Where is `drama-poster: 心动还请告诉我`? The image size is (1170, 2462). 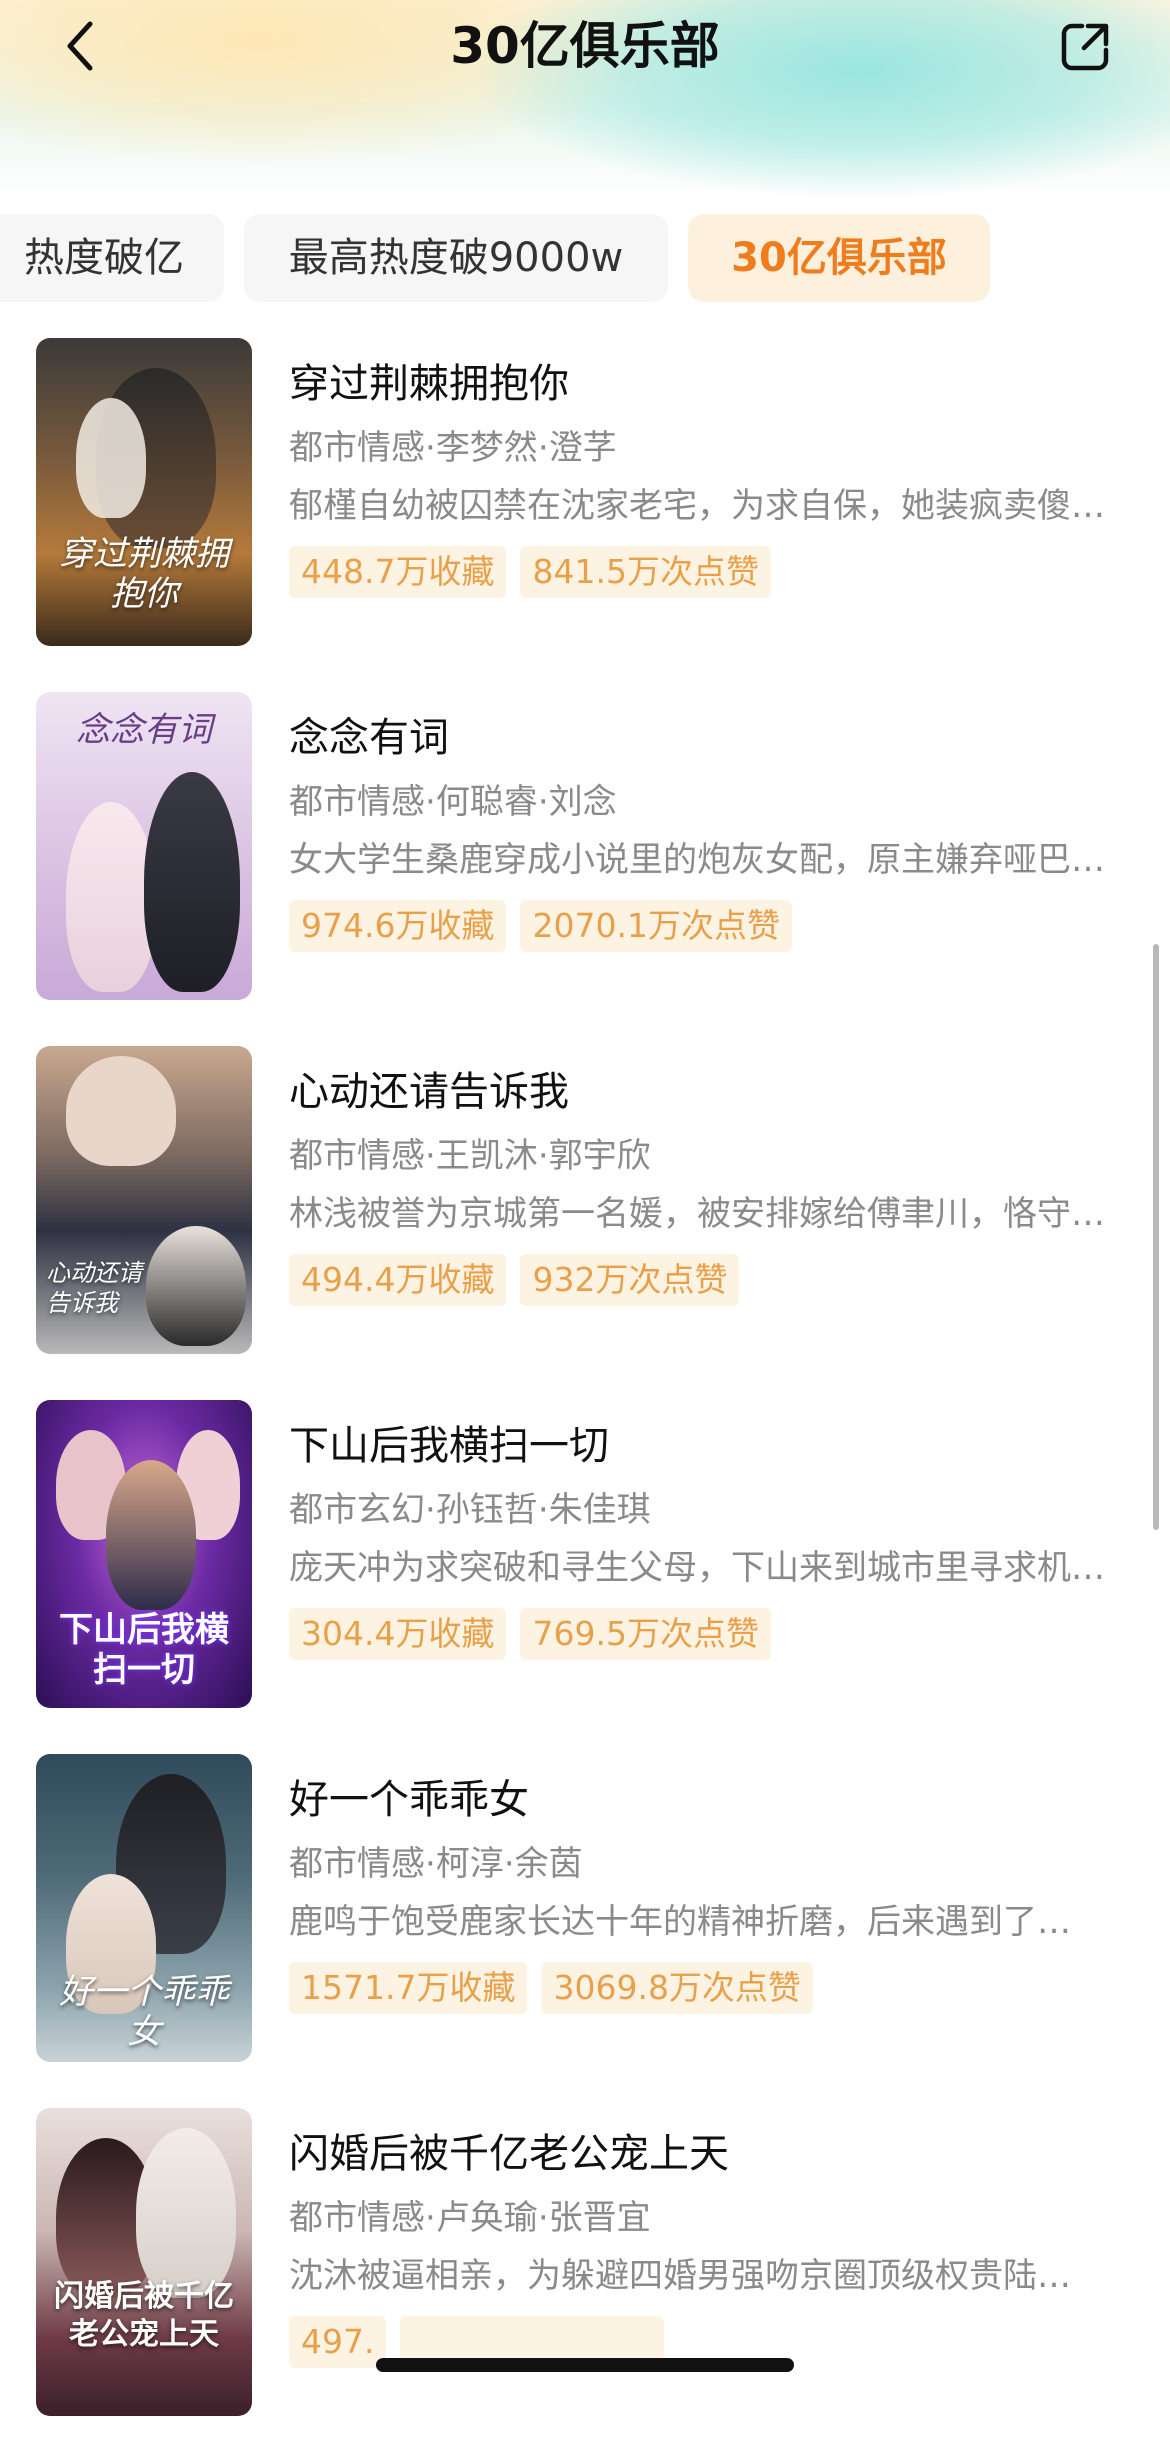 drama-poster: 心动还请告诉我 is located at coordinates (144, 1200).